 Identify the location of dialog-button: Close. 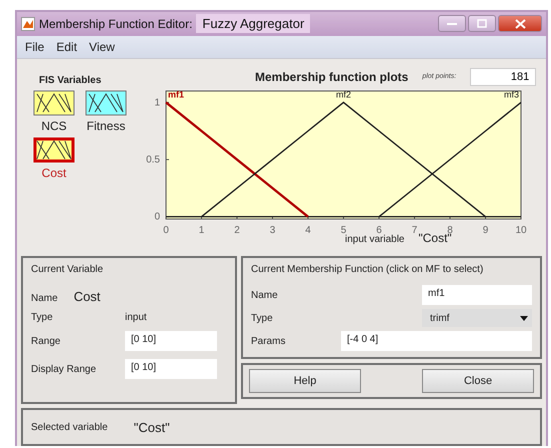
(478, 381).